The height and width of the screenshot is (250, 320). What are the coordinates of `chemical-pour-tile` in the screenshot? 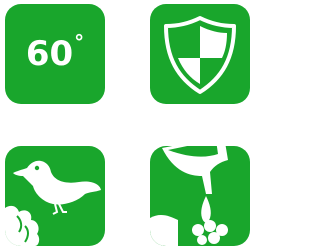 It's located at (200, 196).